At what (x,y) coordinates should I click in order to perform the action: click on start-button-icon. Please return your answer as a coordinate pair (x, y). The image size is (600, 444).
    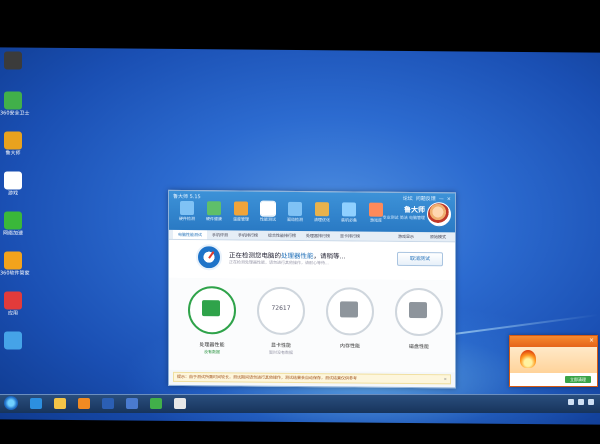
    Looking at the image, I should click on (11, 403).